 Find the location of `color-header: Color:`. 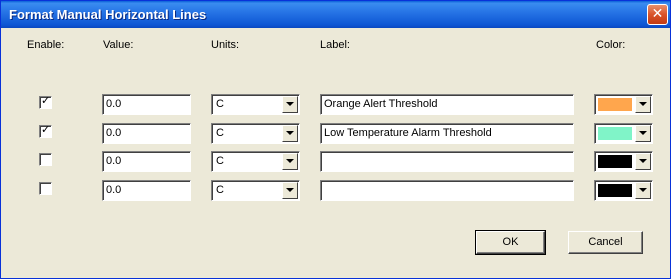

color-header: Color: is located at coordinates (611, 45).